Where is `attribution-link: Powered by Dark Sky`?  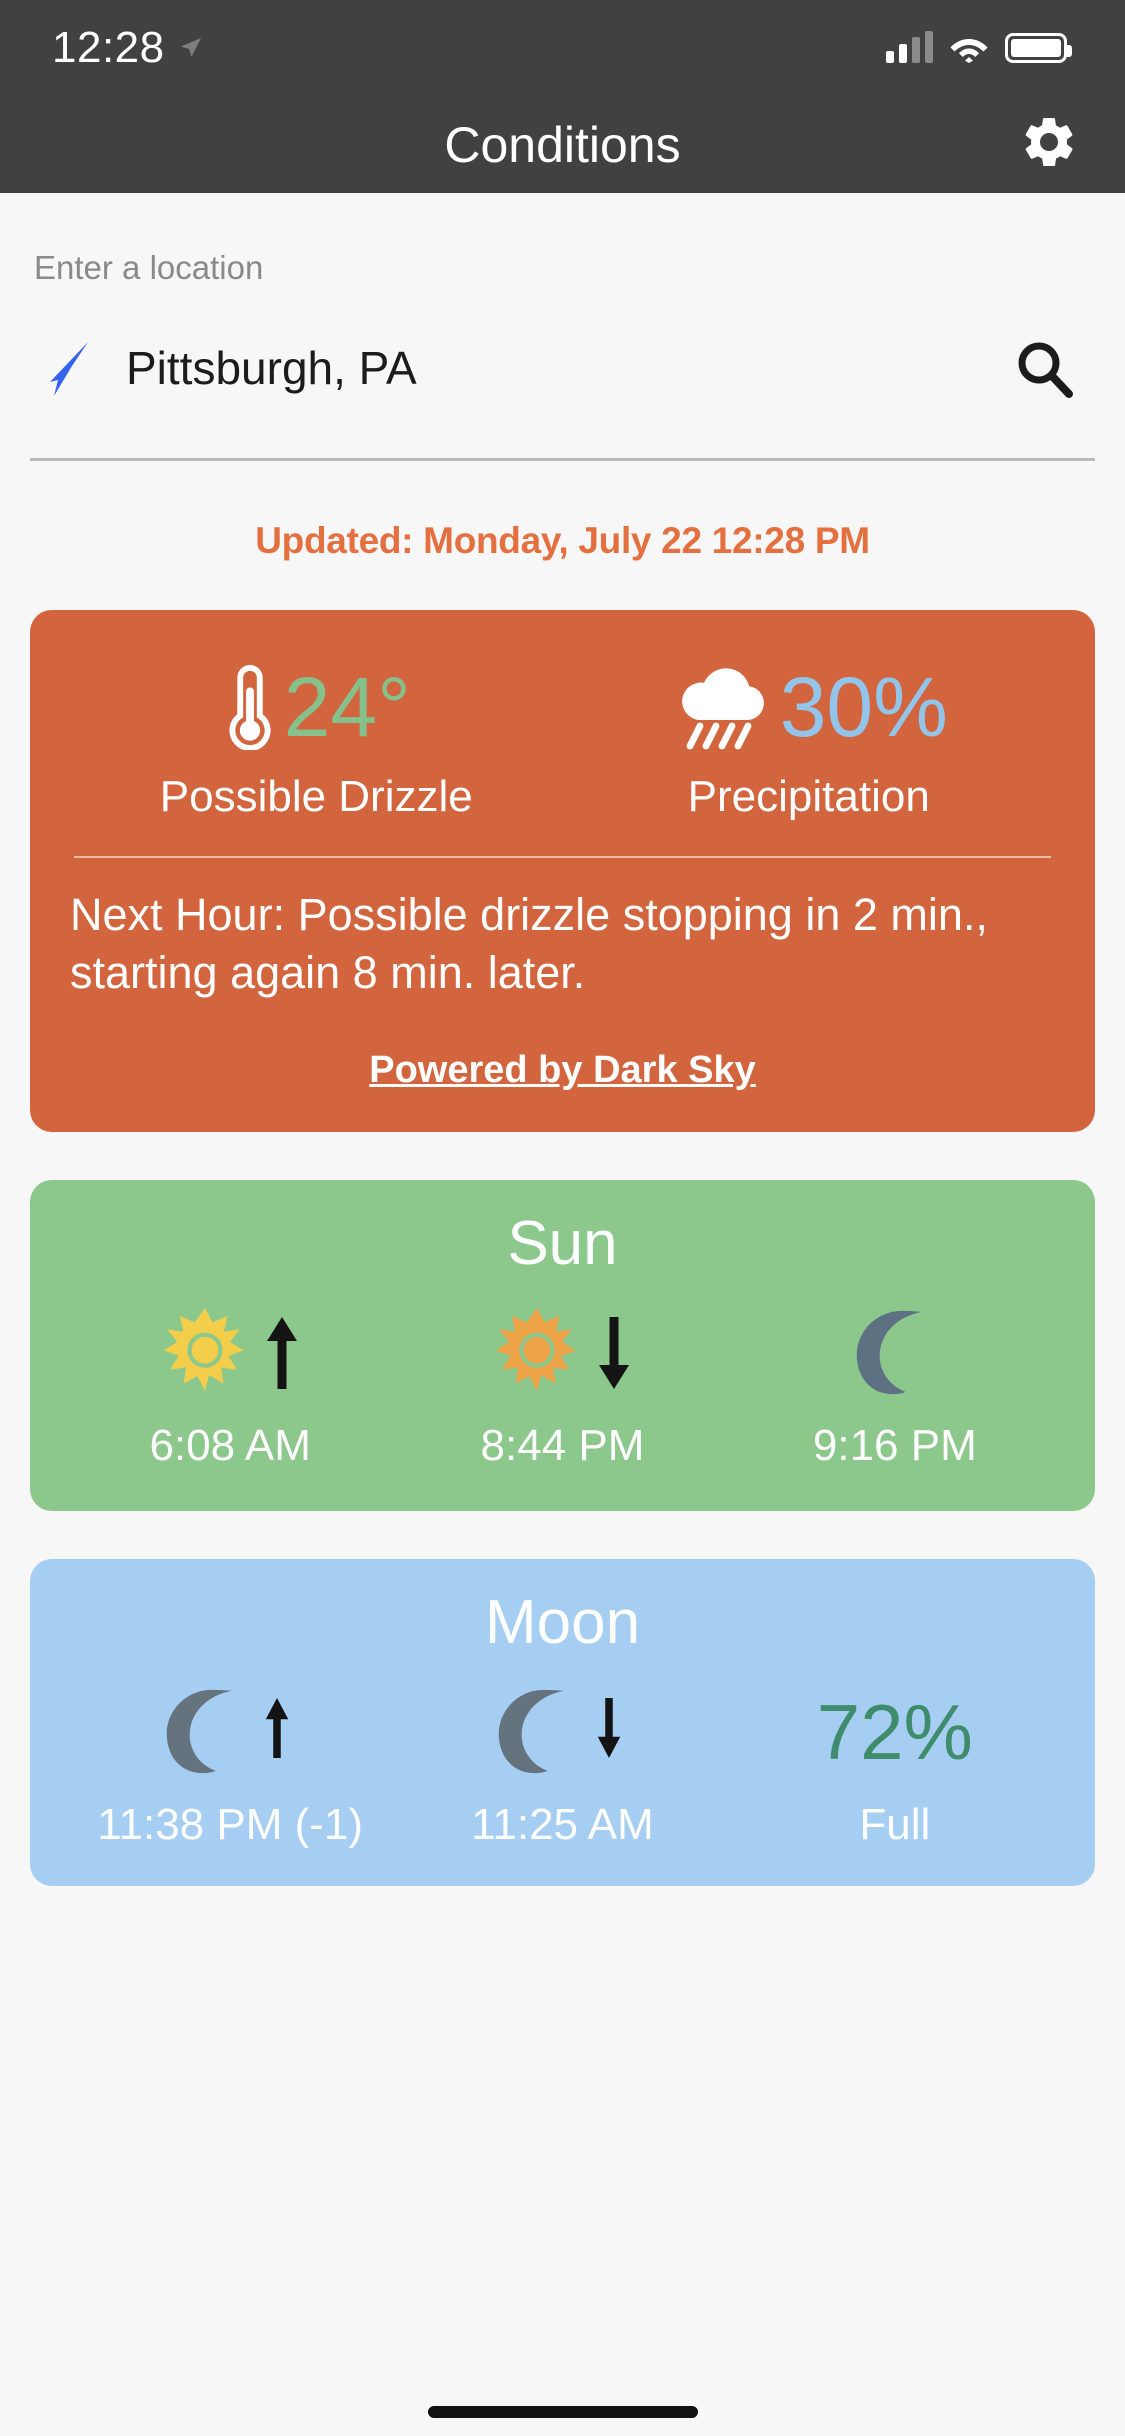 attribution-link: Powered by Dark Sky is located at coordinates (562, 1070).